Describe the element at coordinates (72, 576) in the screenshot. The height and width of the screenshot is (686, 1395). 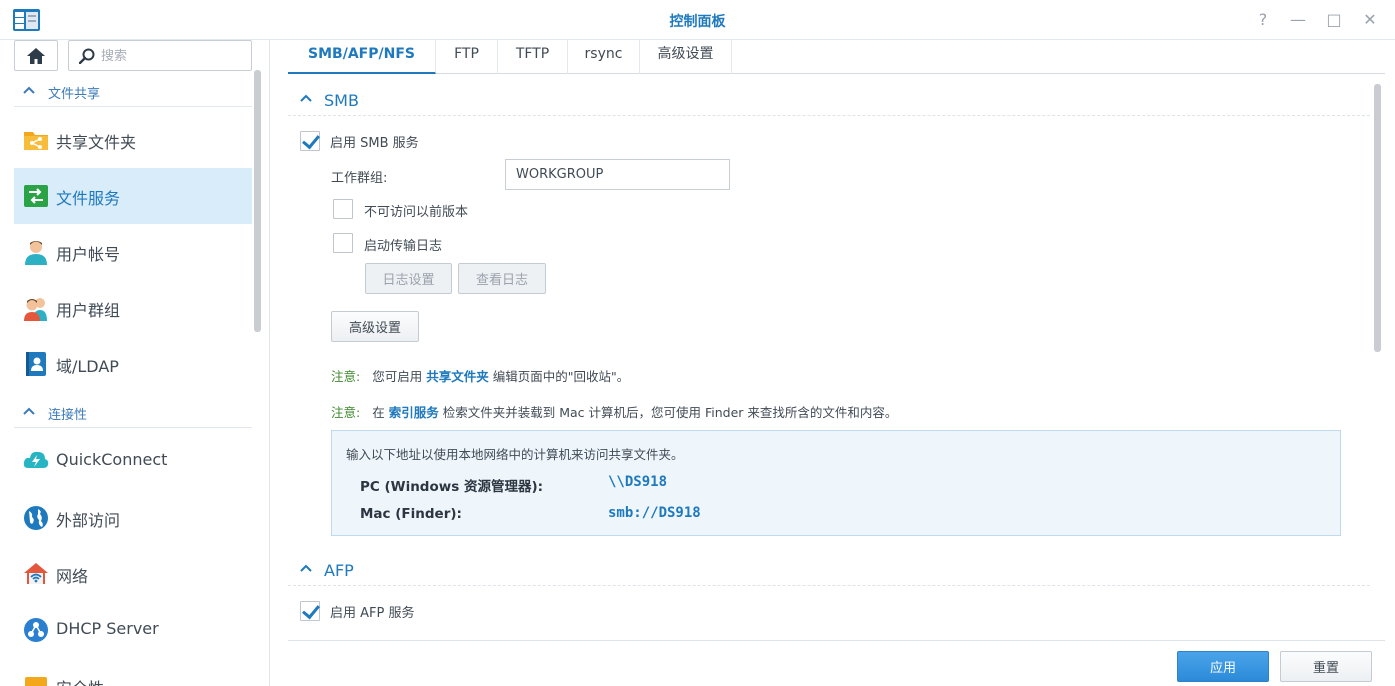
I see `sidebar-item-label: 网络` at that location.